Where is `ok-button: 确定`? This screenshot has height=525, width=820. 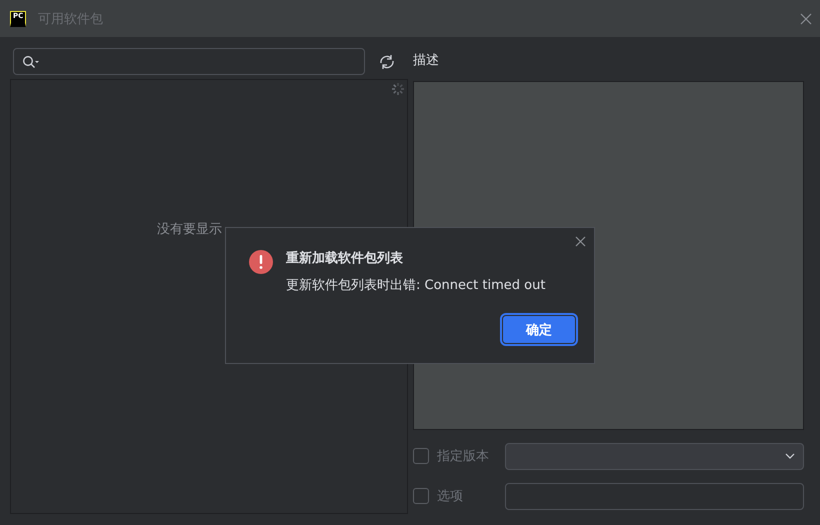 ok-button: 确定 is located at coordinates (539, 329).